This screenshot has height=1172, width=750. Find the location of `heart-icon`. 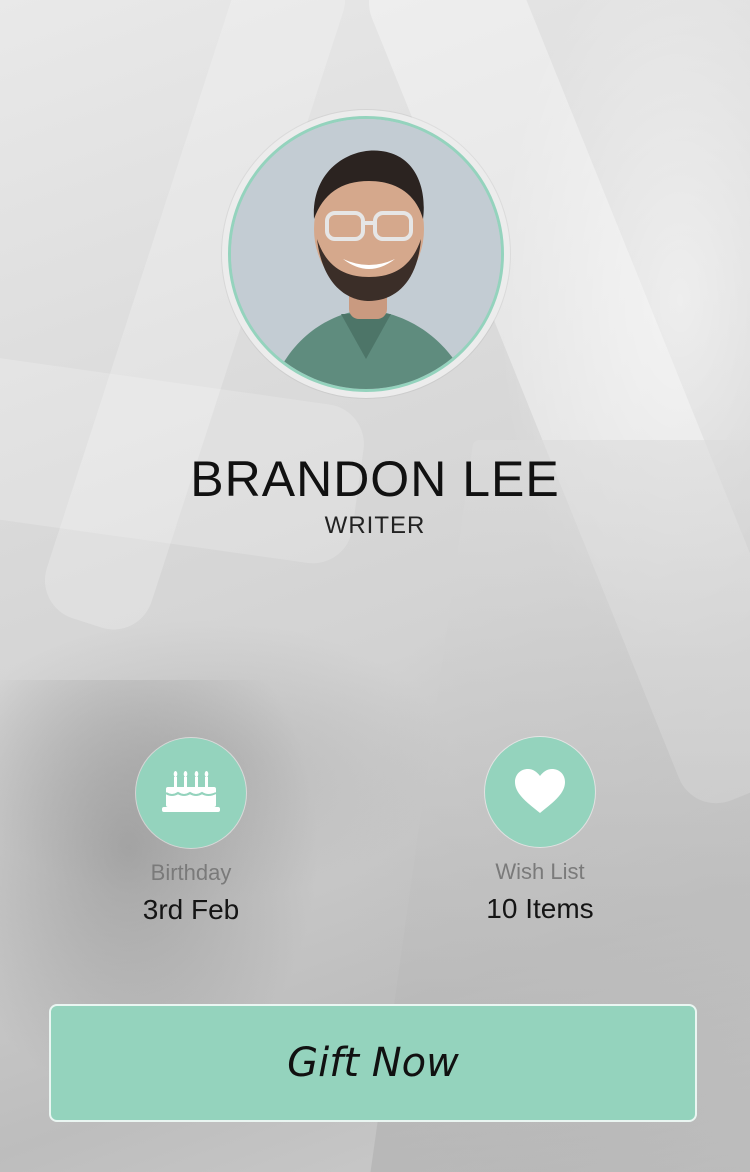

heart-icon is located at coordinates (540, 791).